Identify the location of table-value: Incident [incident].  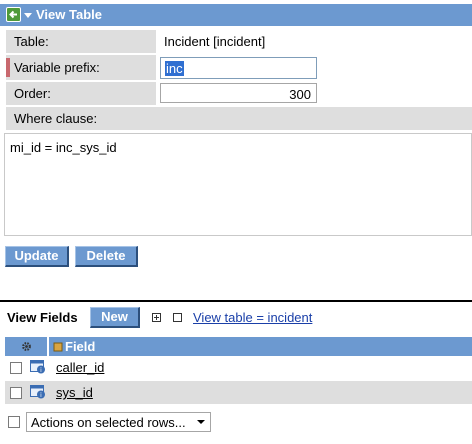
(215, 41).